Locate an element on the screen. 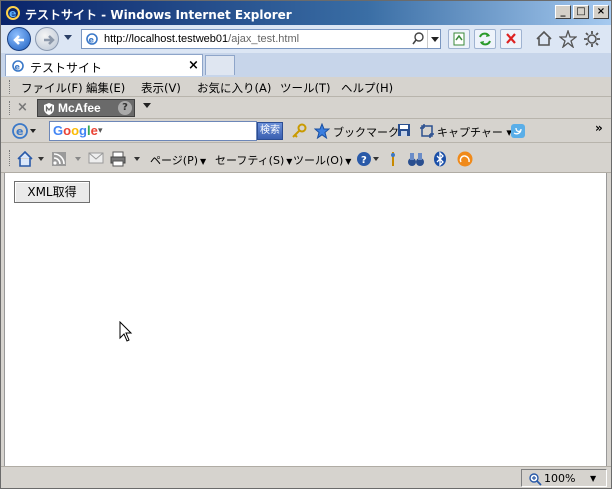 This screenshot has height=489, width=612. bookmark-button: ブックマーク is located at coordinates (366, 132).